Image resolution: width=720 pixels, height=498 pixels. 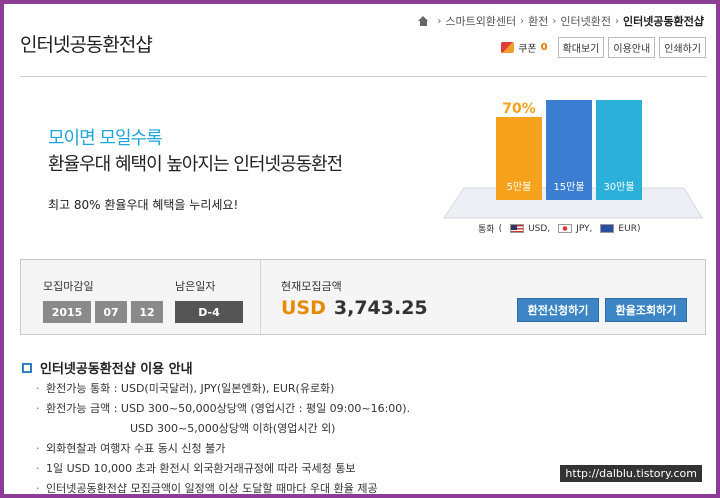 I want to click on guide-button: 이용안내, so click(x=632, y=47).